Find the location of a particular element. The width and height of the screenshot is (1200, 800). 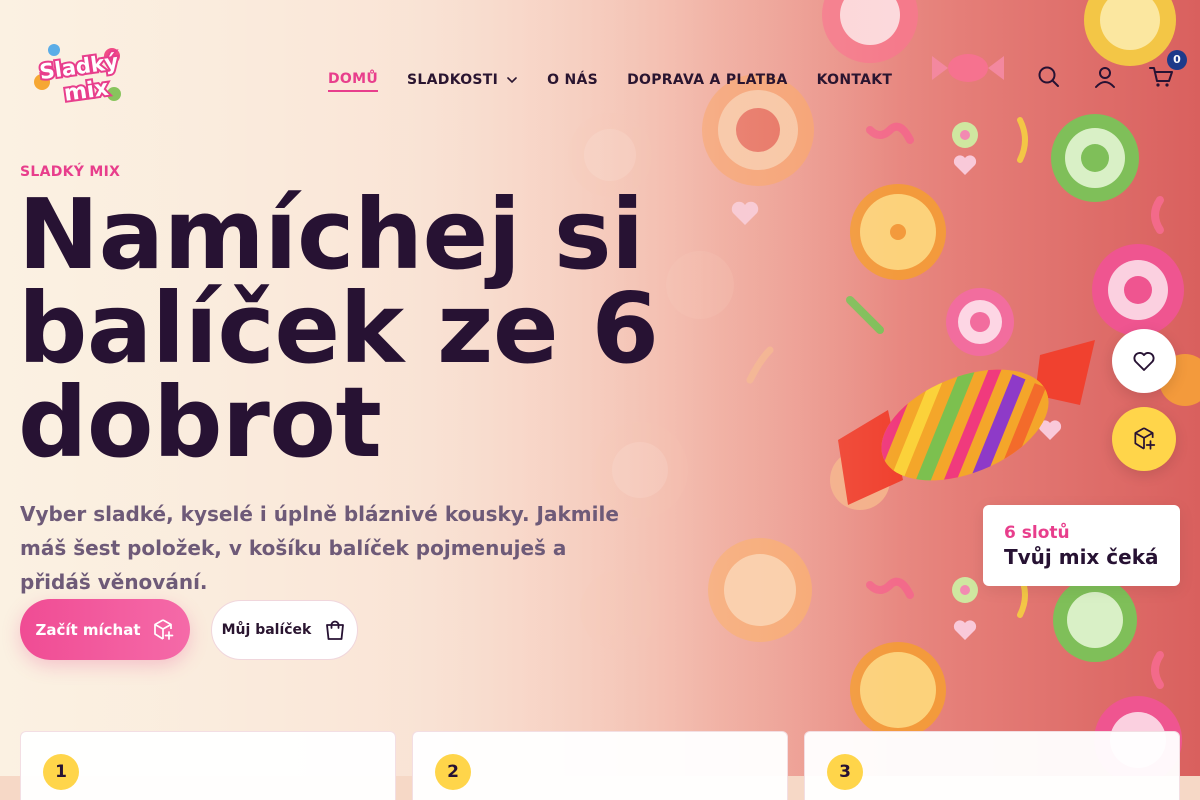

nav-item-home: DOMŮ is located at coordinates (353, 80).